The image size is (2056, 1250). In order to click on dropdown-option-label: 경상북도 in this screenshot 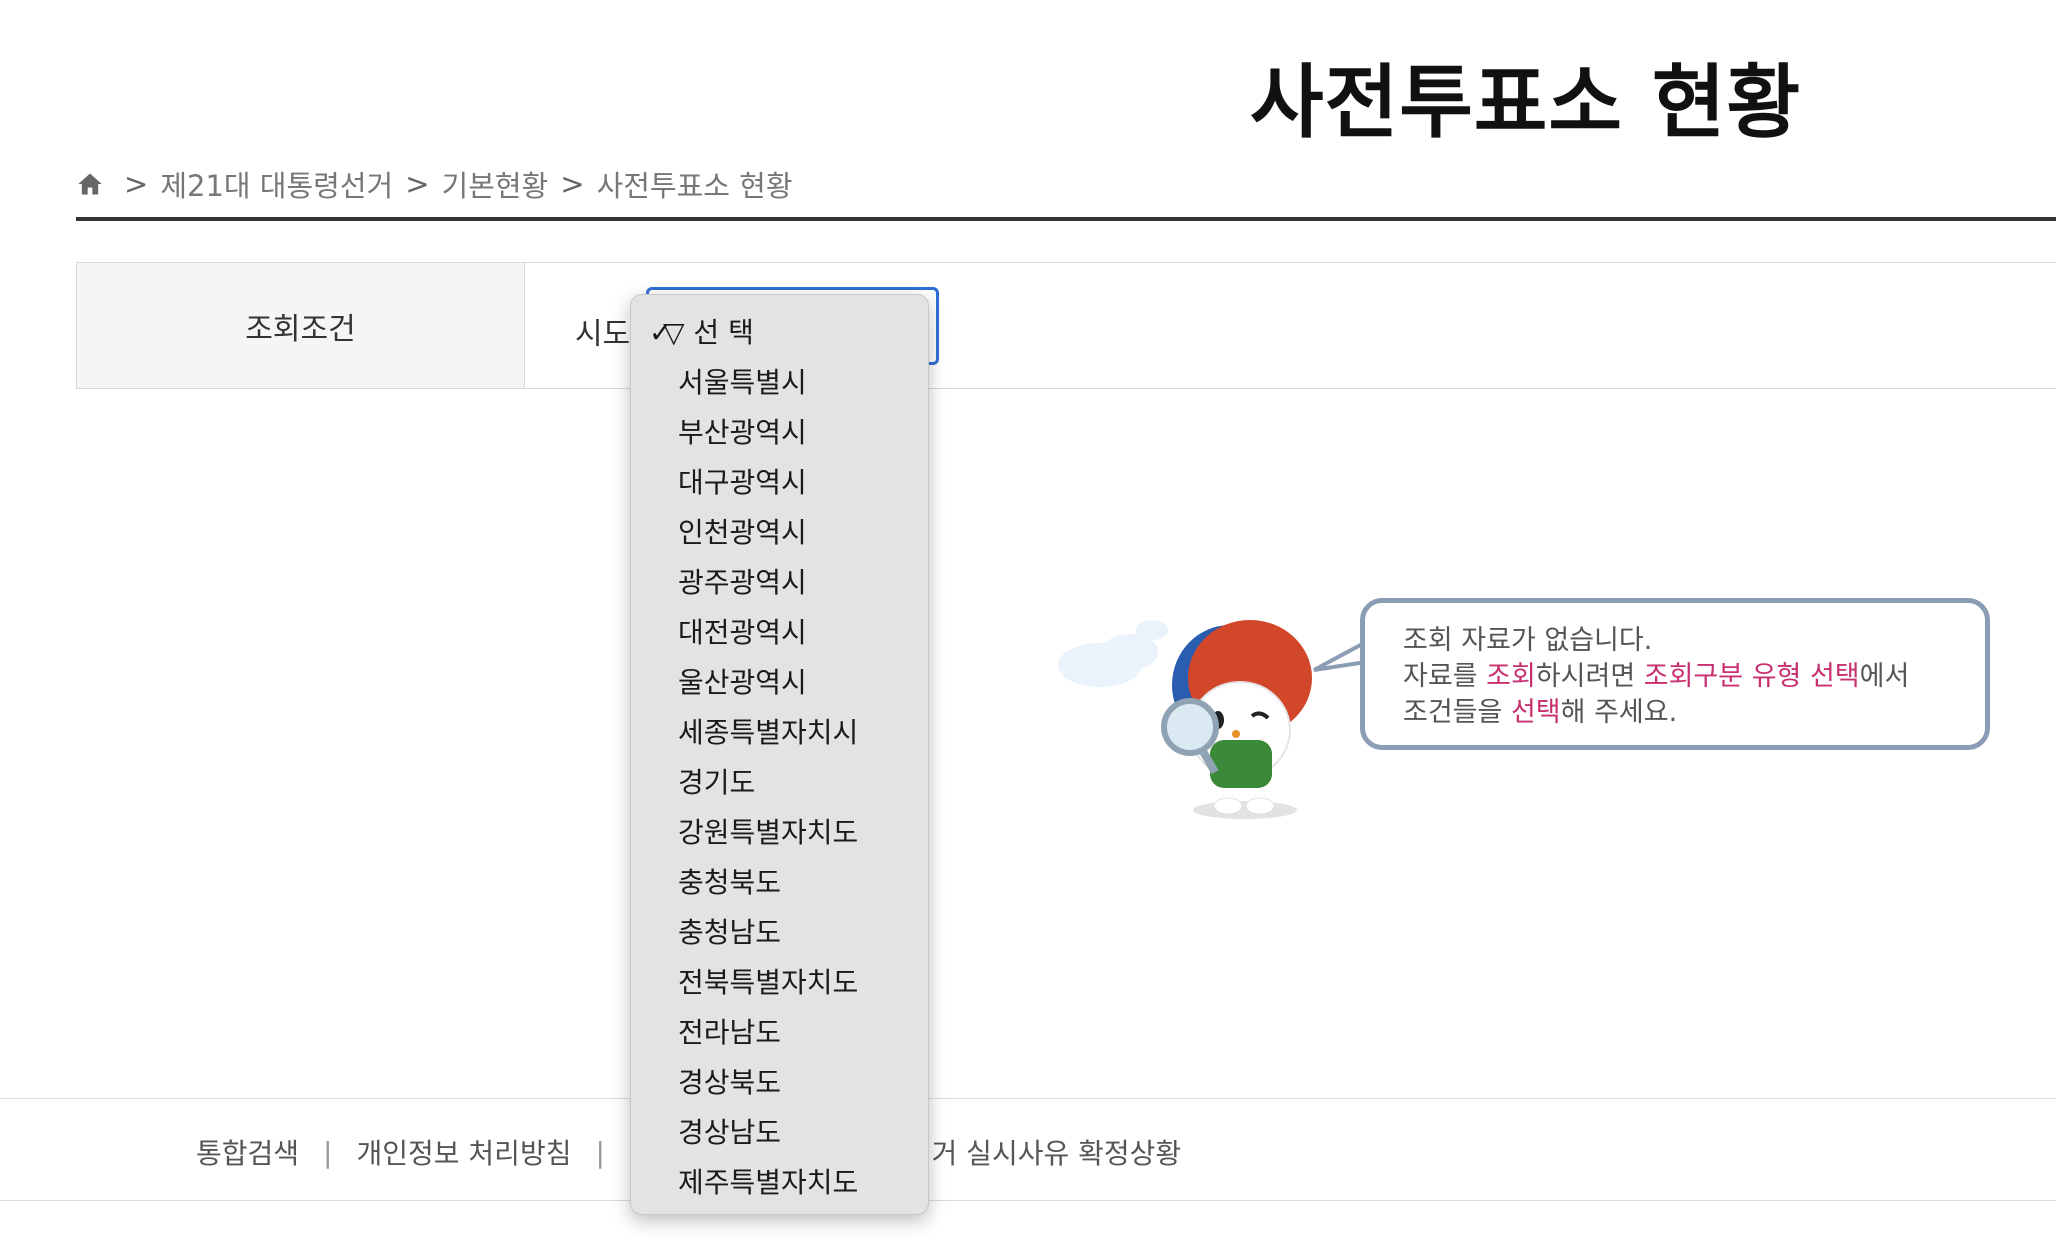, I will do `click(730, 1082)`.